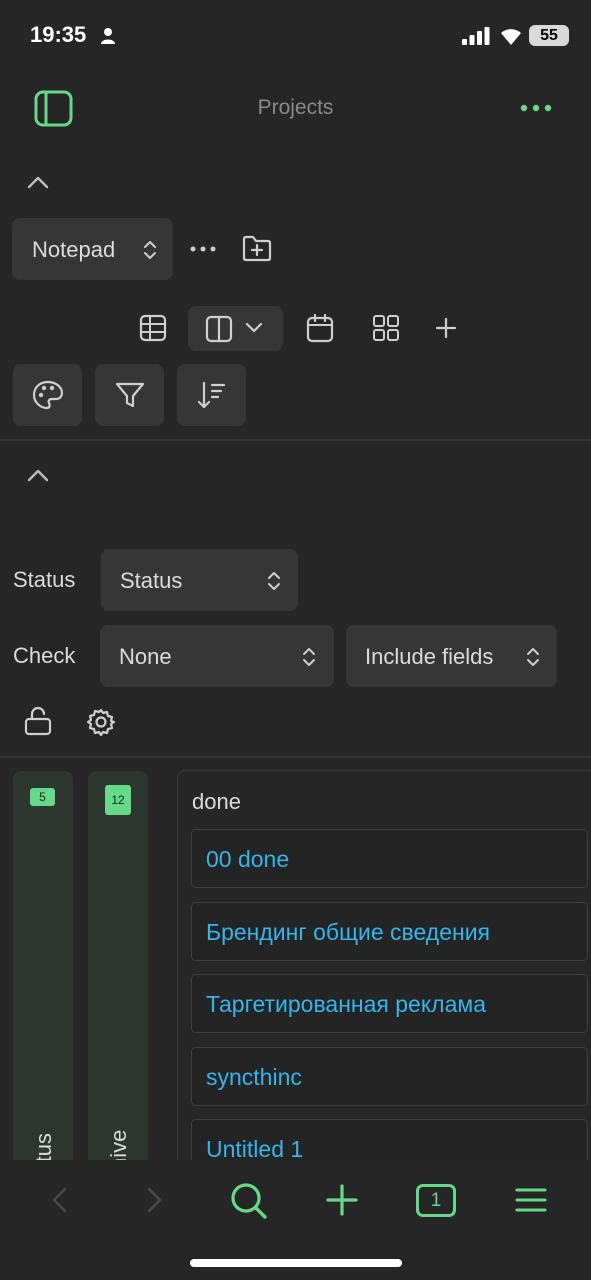  What do you see at coordinates (74, 249) in the screenshot?
I see `notepad-select-label: Notepad` at bounding box center [74, 249].